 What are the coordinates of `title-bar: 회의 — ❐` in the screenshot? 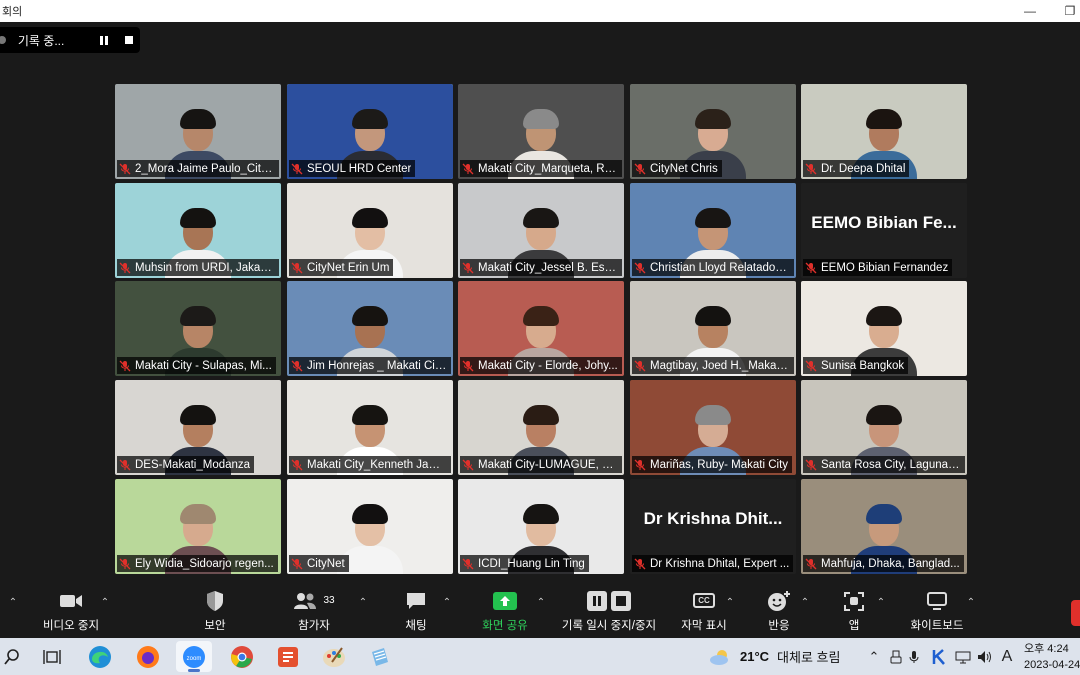 It's located at (540, 11).